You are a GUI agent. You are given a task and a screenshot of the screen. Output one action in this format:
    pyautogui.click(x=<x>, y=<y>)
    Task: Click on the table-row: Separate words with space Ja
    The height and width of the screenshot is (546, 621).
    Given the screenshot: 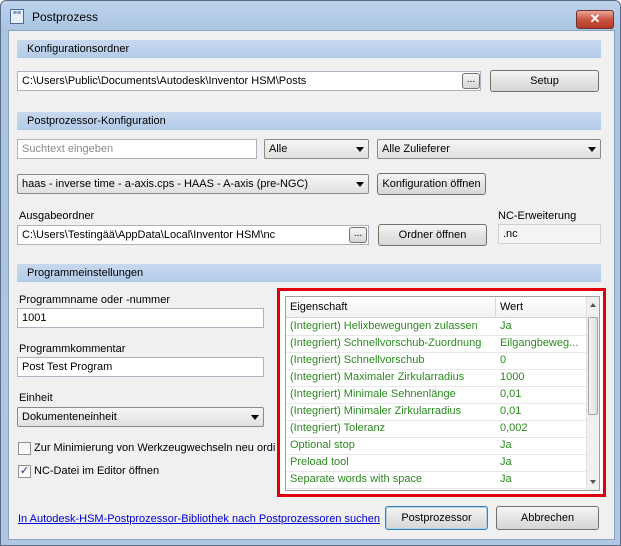 What is the action you would take?
    pyautogui.click(x=436, y=480)
    